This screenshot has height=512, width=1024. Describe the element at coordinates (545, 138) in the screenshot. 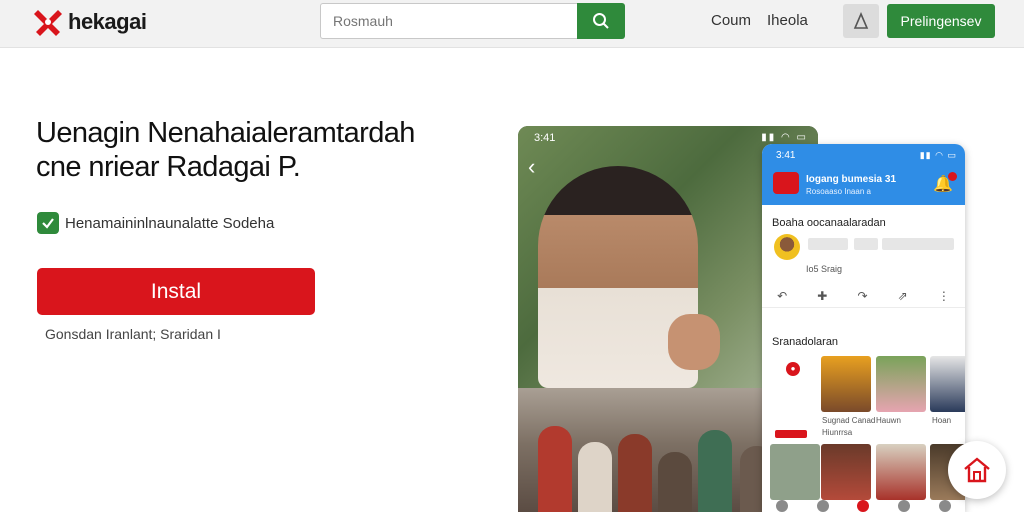

I see `status-time: 3:41` at that location.